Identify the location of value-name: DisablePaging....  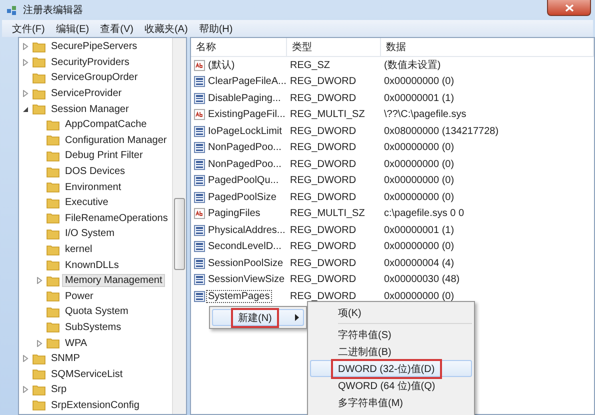
(244, 98).